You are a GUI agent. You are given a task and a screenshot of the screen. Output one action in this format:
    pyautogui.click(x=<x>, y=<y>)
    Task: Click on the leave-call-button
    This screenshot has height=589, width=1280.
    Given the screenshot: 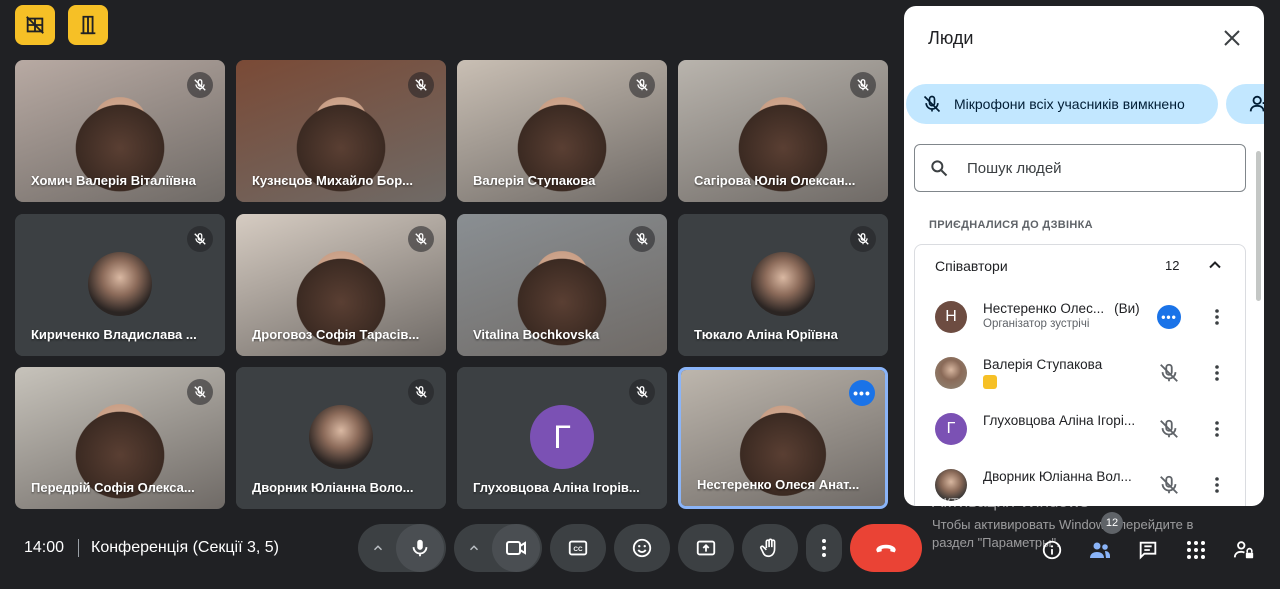 What is the action you would take?
    pyautogui.click(x=886, y=548)
    